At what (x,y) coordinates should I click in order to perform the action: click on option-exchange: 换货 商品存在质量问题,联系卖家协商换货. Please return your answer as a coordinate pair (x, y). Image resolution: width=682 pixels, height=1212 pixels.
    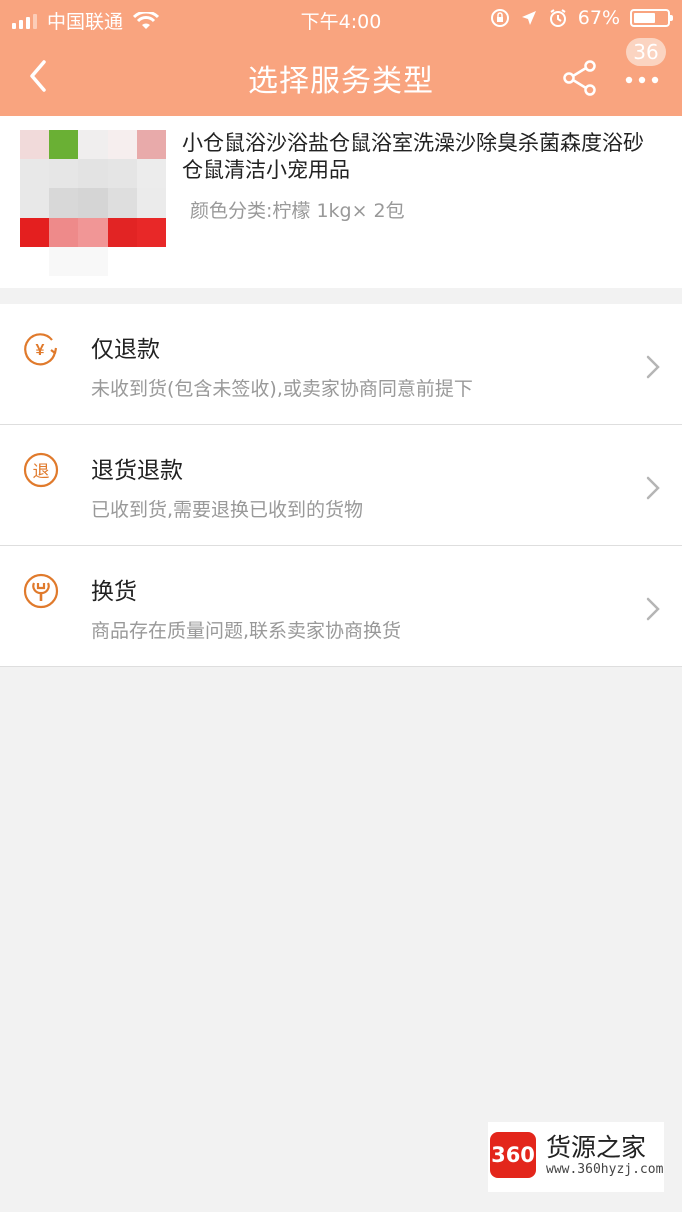
    Looking at the image, I should click on (341, 606).